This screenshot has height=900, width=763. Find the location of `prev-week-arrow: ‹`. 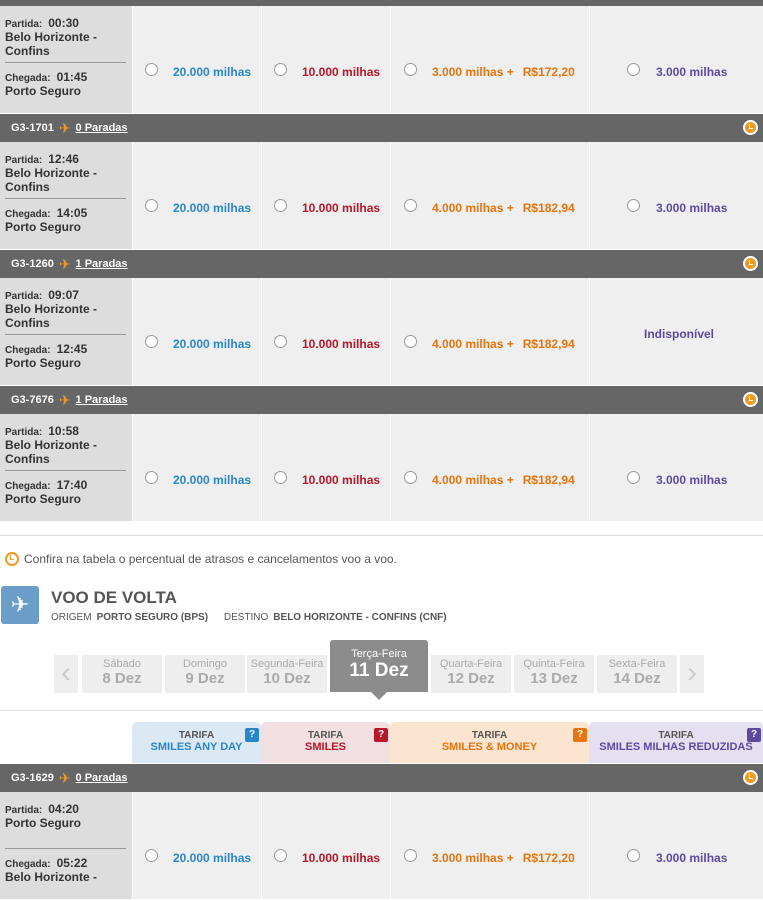

prev-week-arrow: ‹ is located at coordinates (66, 674).